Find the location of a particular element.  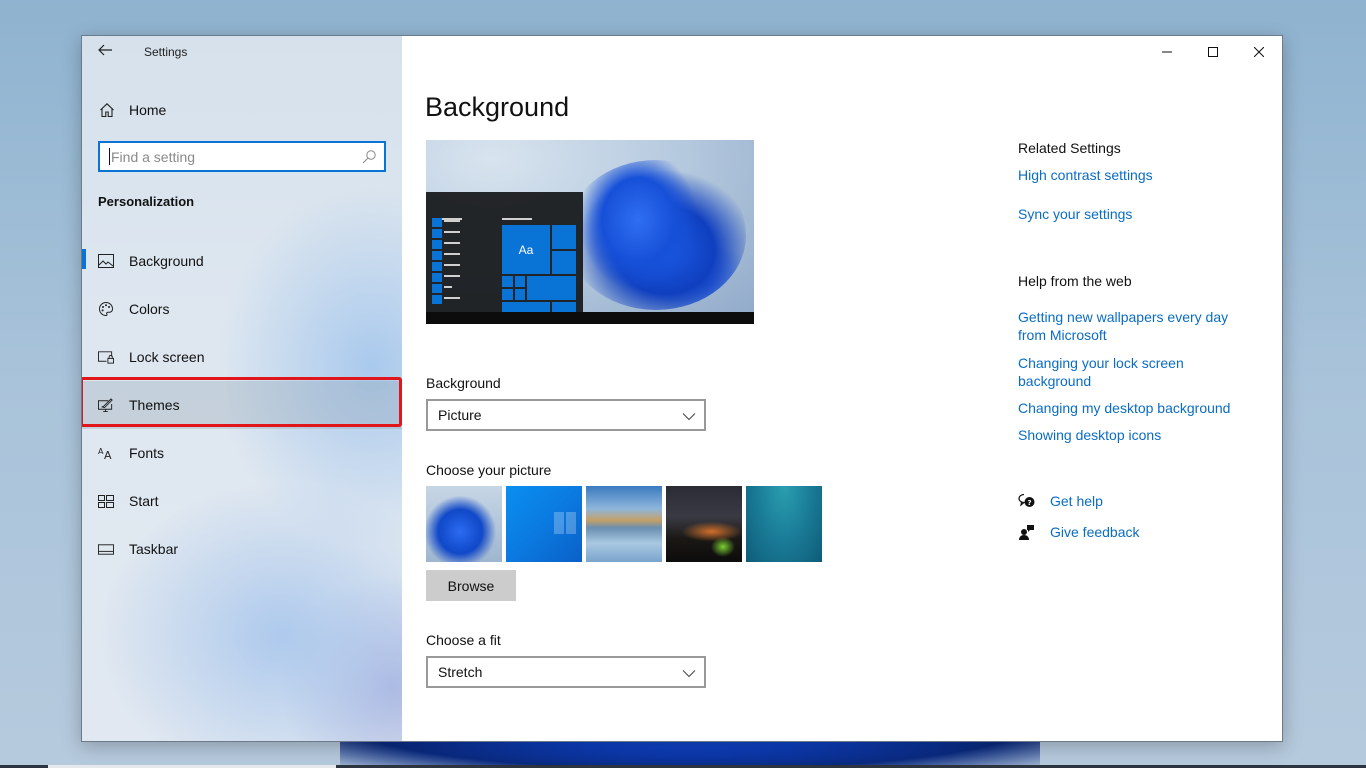

sync-settings-link: Sync your settings is located at coordinates (1133, 214).